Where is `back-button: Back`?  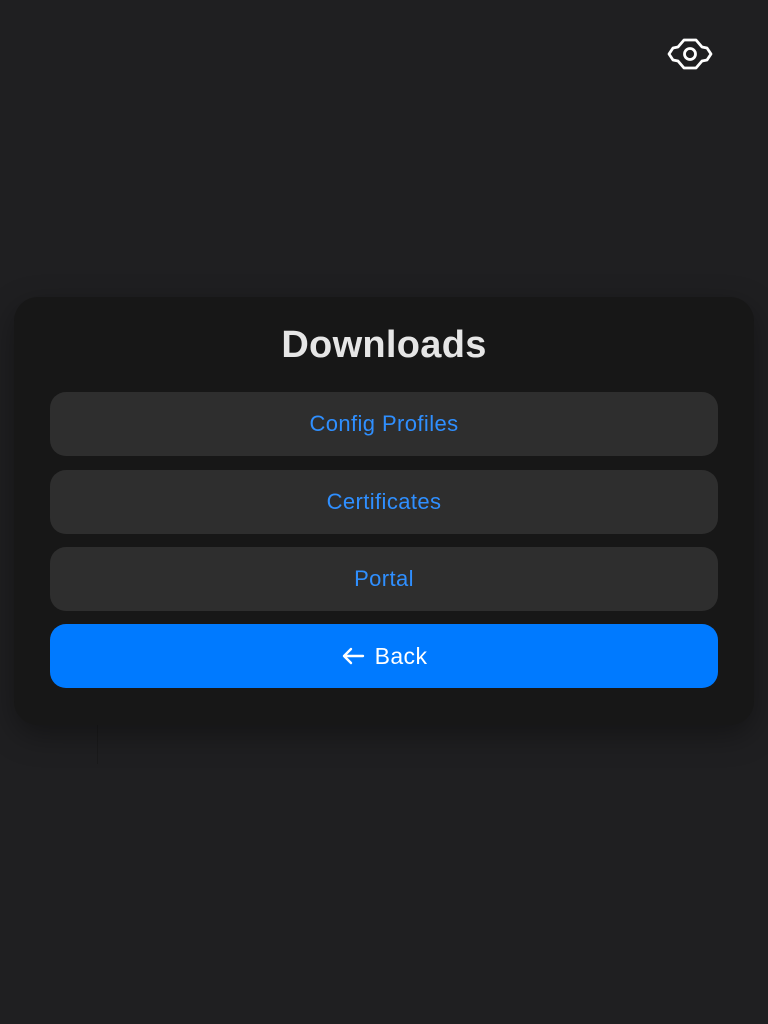 back-button: Back is located at coordinates (384, 656).